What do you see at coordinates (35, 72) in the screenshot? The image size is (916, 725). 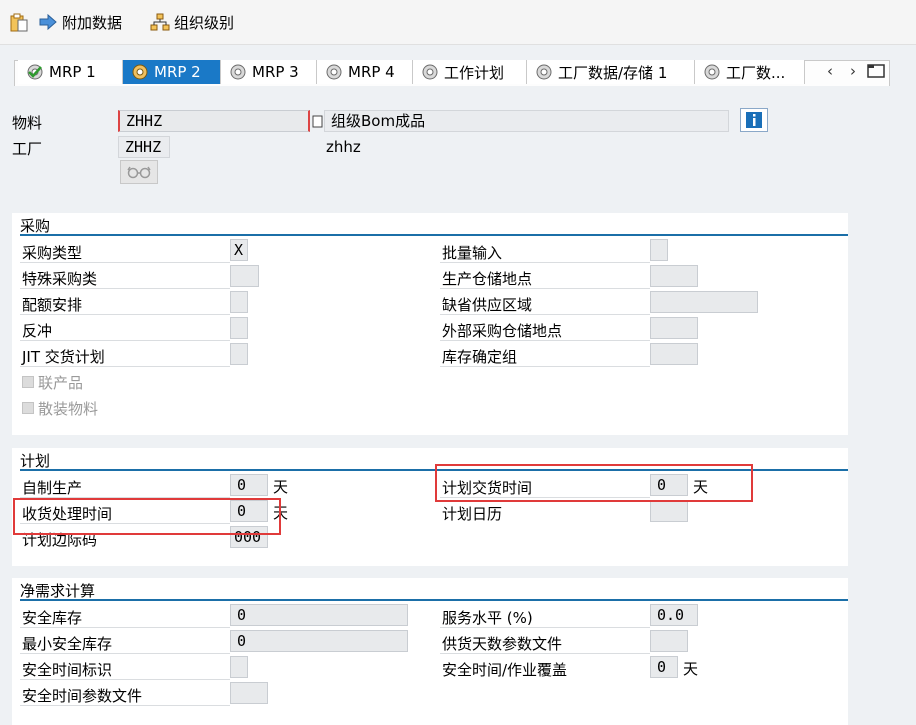 I see `check-gear-icon` at bounding box center [35, 72].